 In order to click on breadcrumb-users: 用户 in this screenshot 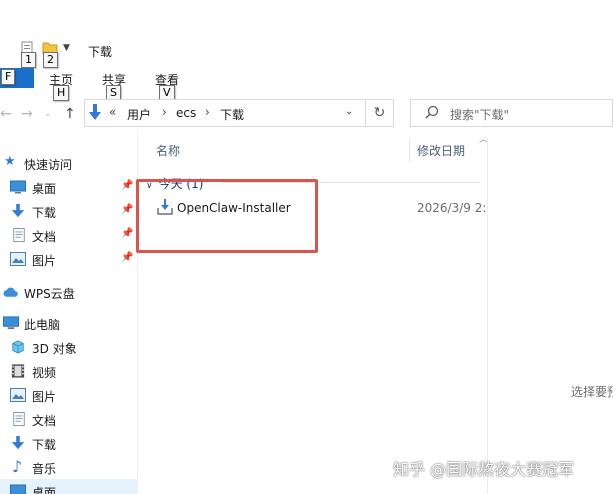, I will do `click(139, 114)`.